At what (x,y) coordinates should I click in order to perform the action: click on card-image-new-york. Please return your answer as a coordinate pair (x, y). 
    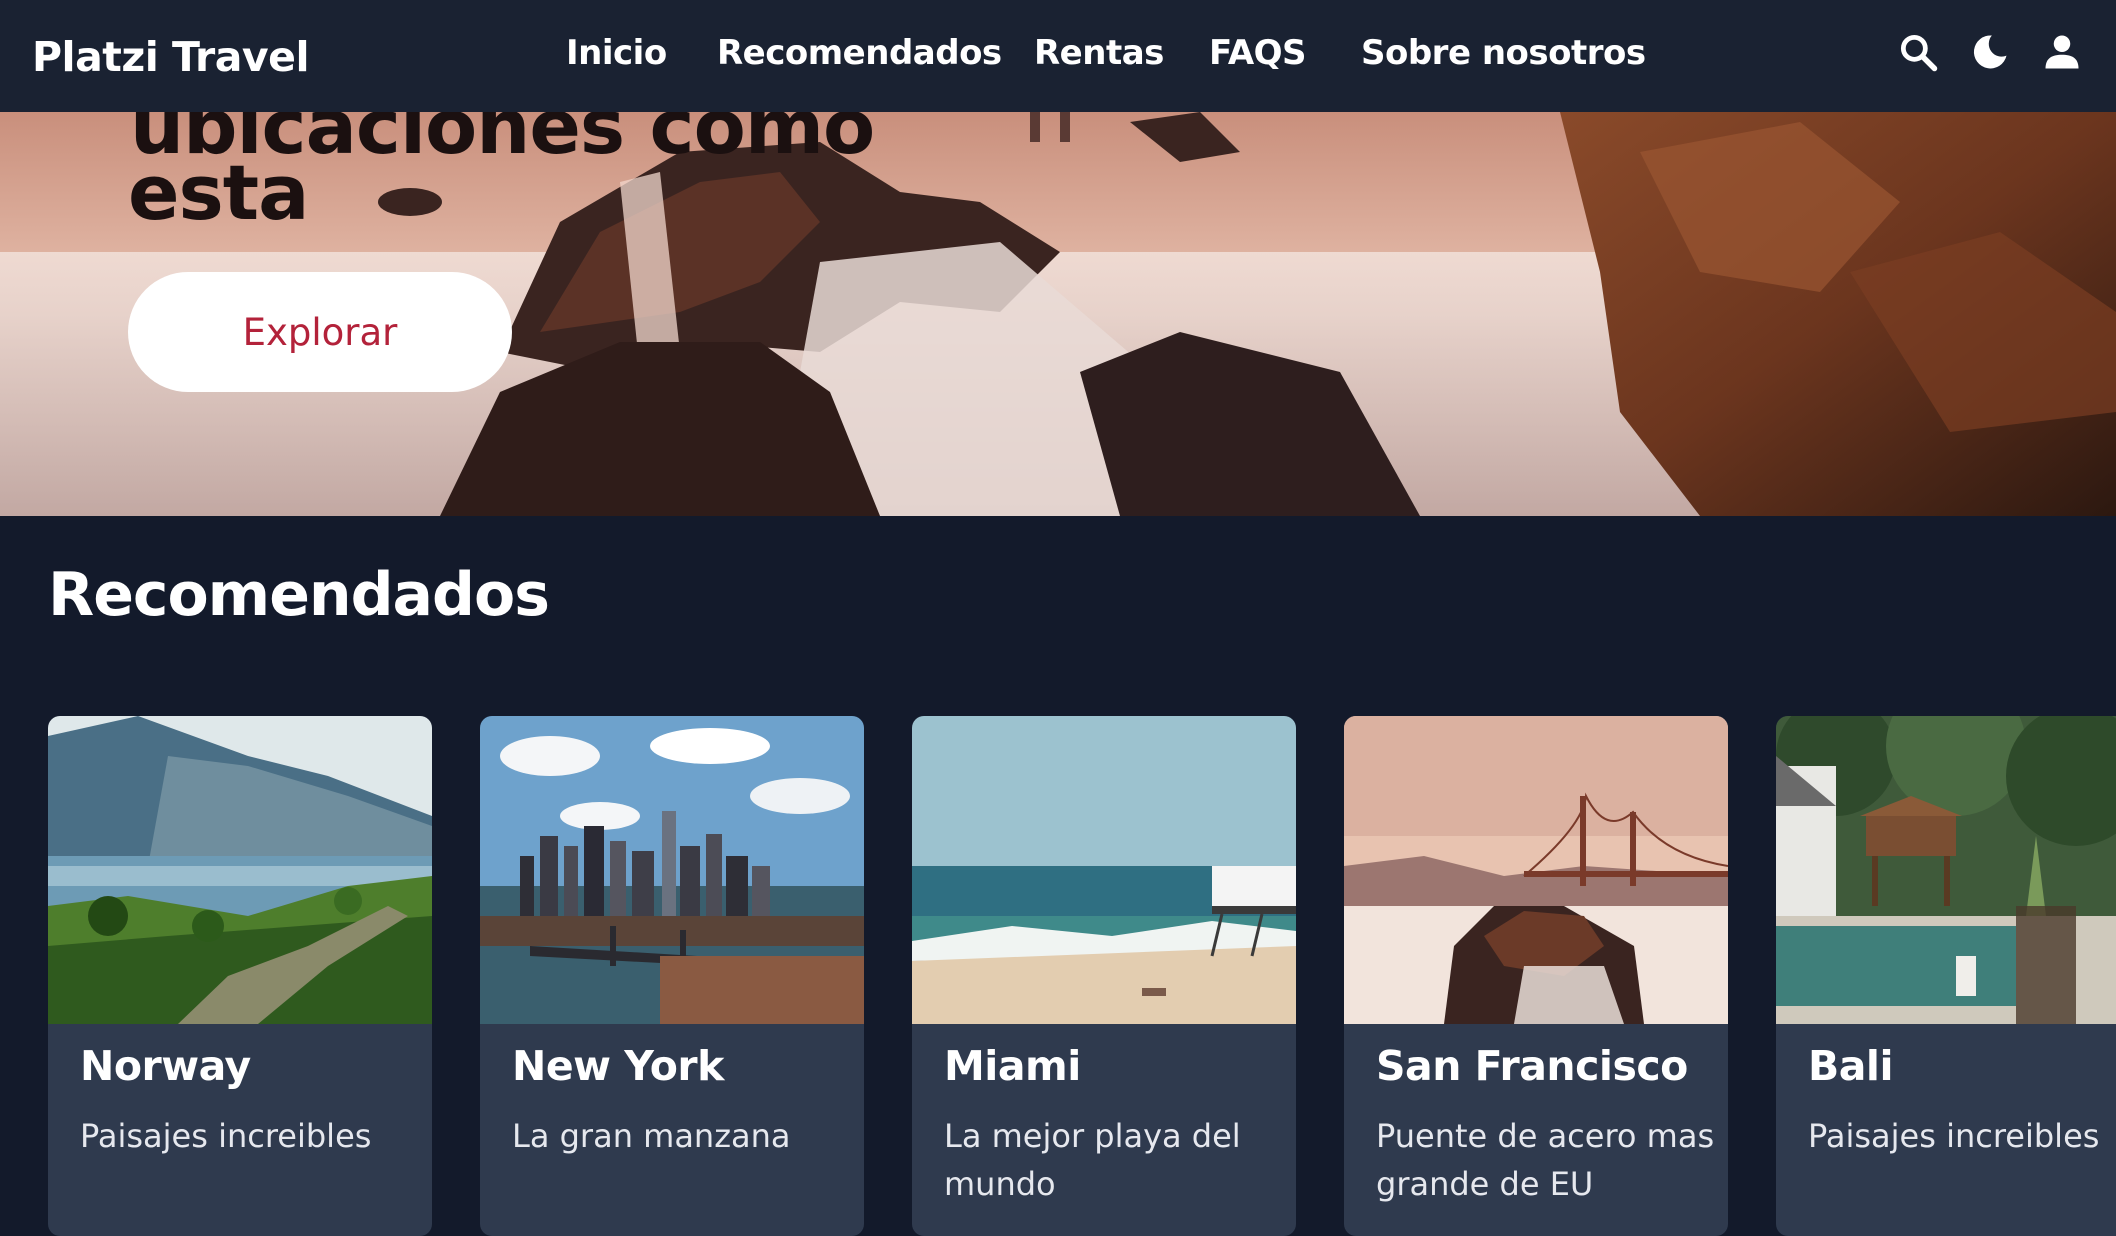
    Looking at the image, I should click on (672, 870).